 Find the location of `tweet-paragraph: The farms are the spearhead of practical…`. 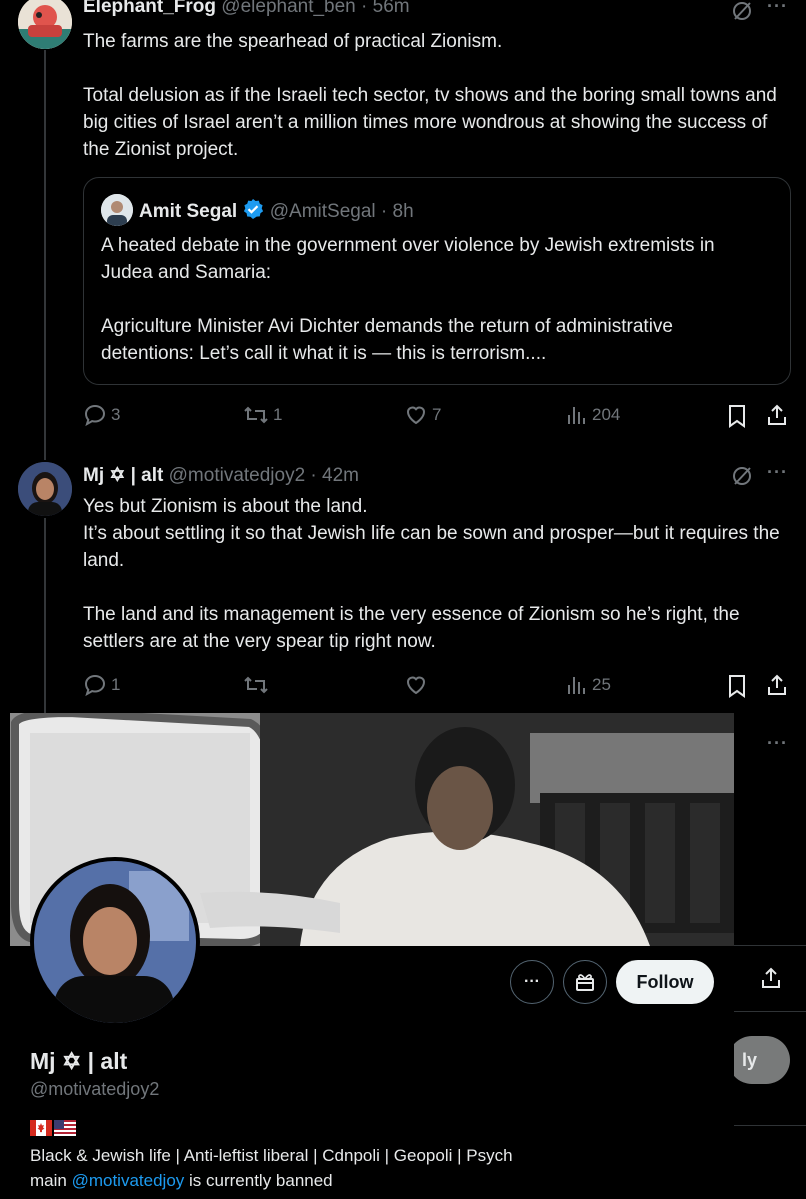

tweet-paragraph: The farms are the spearhead of practical… is located at coordinates (293, 41).